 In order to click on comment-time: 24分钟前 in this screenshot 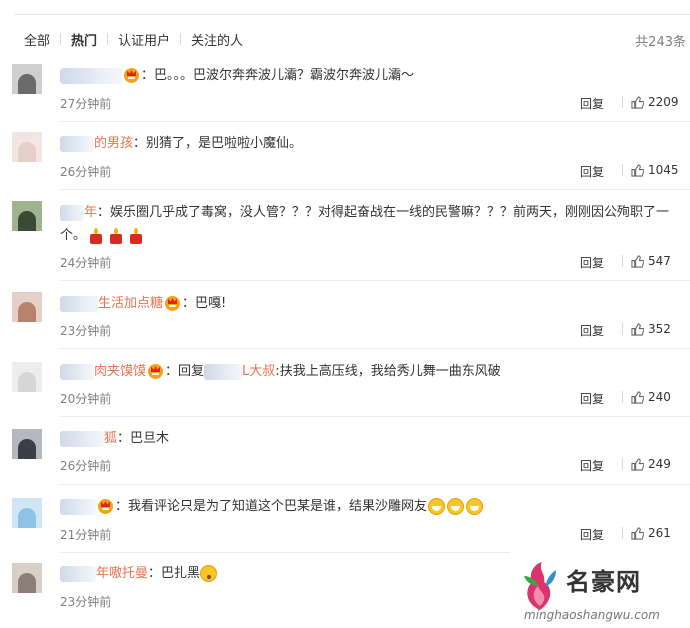, I will do `click(86, 263)`.